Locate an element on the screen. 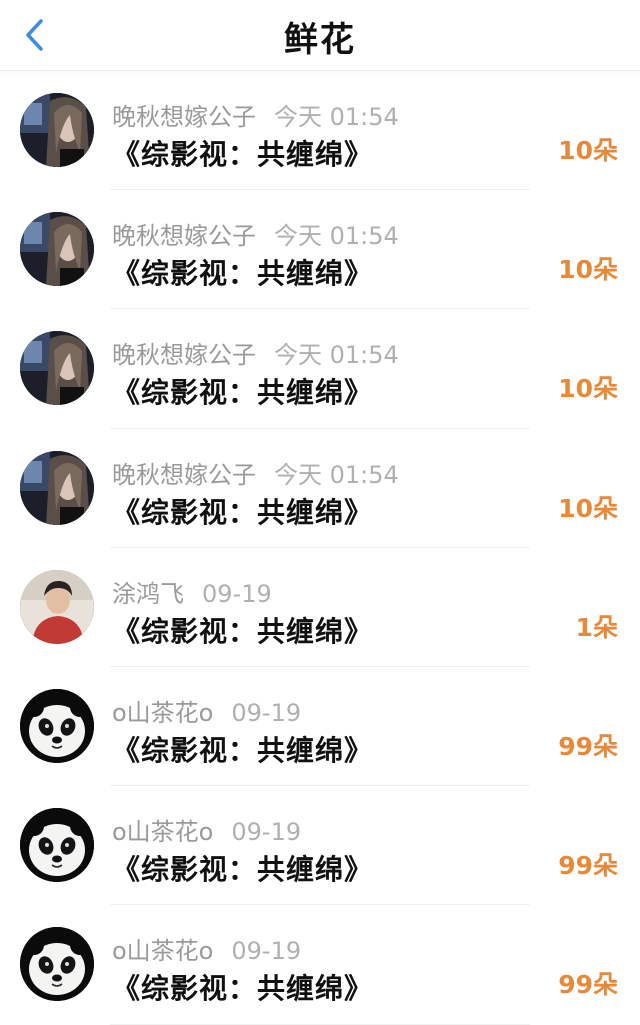 This screenshot has width=640, height=1025. row-meta: 涂鸿飞 09-19 is located at coordinates (192, 591).